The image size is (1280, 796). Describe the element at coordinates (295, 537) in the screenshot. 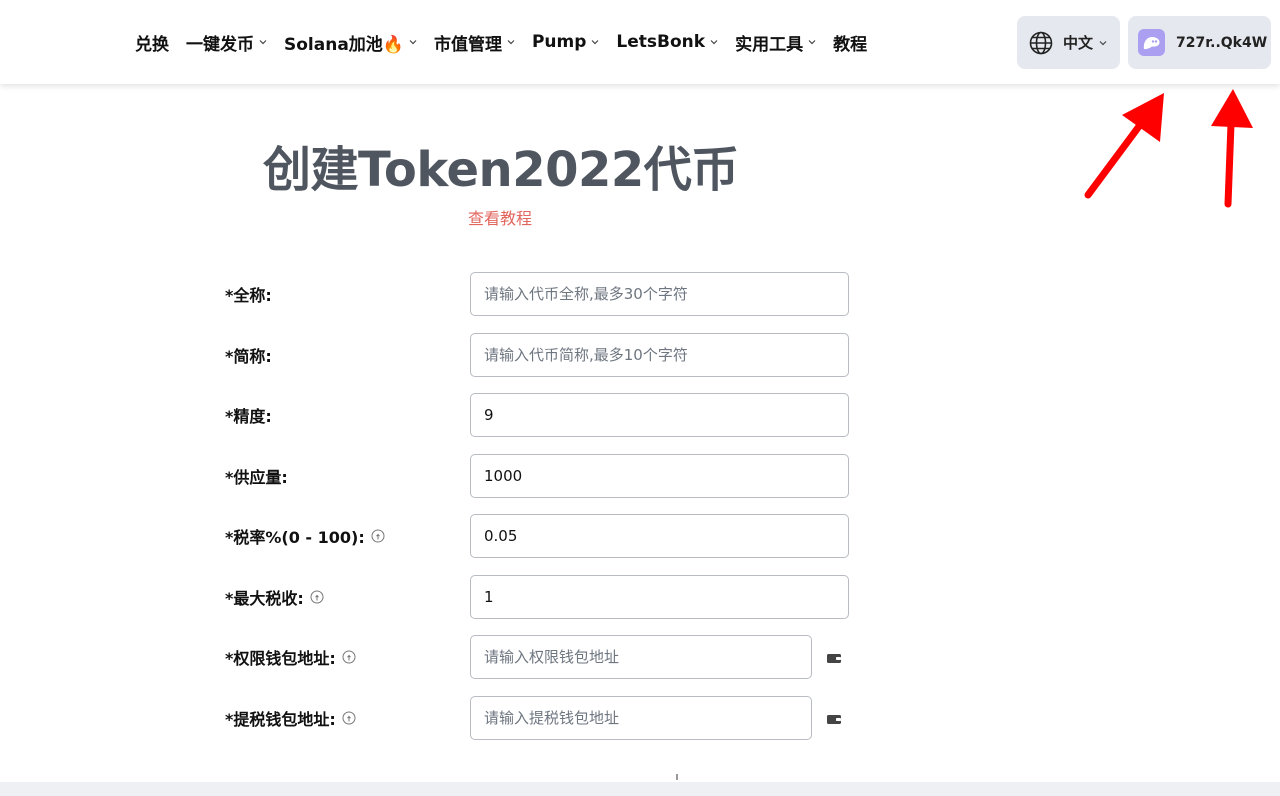

I see `field-label: *税率%(0 - 100):` at that location.